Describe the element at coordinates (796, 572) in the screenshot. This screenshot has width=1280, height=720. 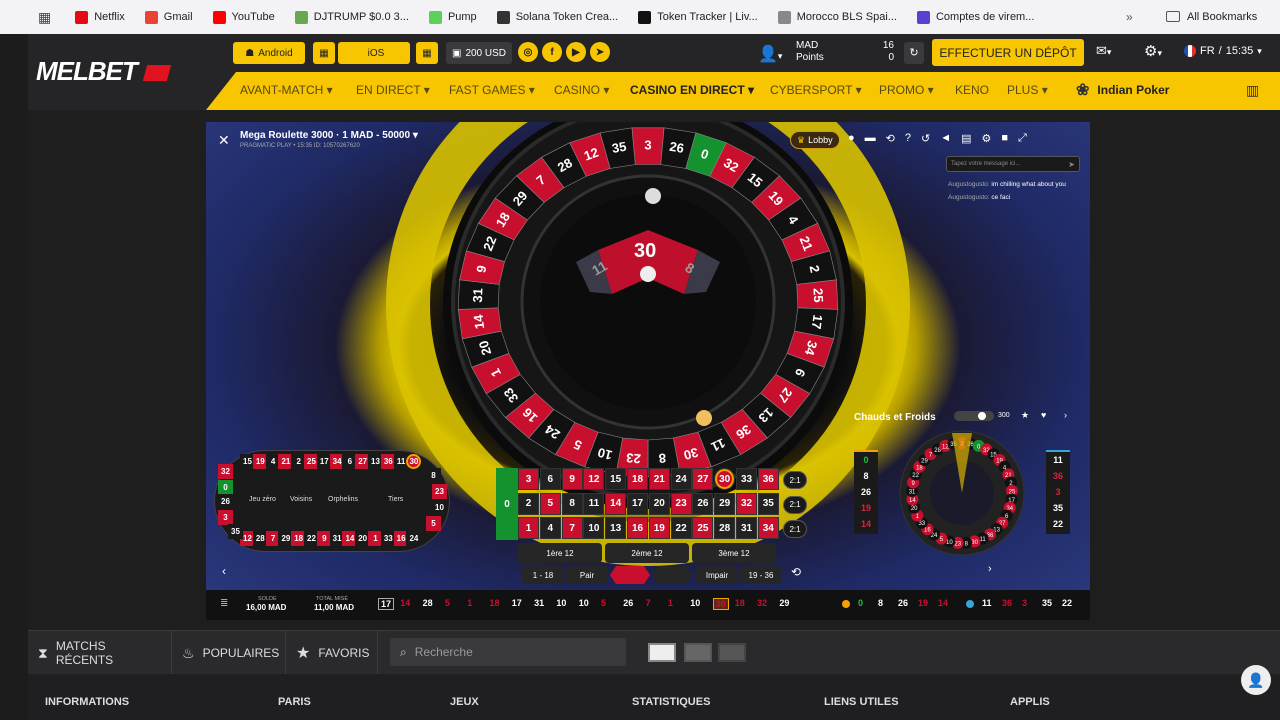
I see `repeat-icon: ⟲` at that location.